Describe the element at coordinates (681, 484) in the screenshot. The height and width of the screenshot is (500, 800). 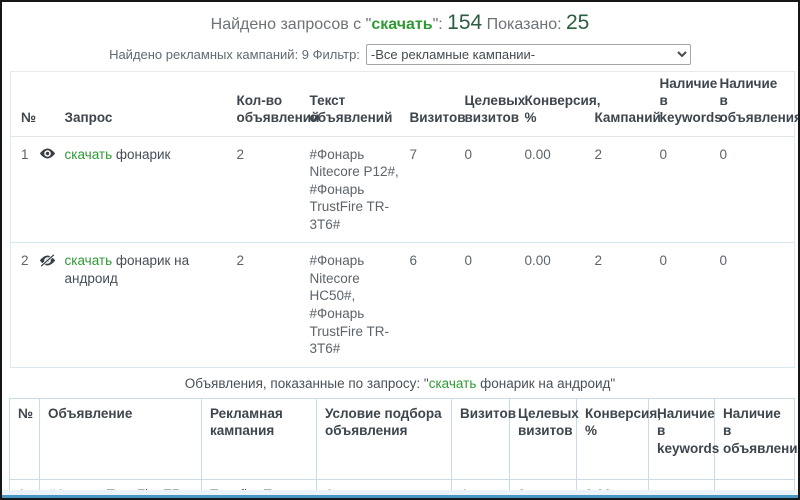
I see `cell-in-keywords` at that location.